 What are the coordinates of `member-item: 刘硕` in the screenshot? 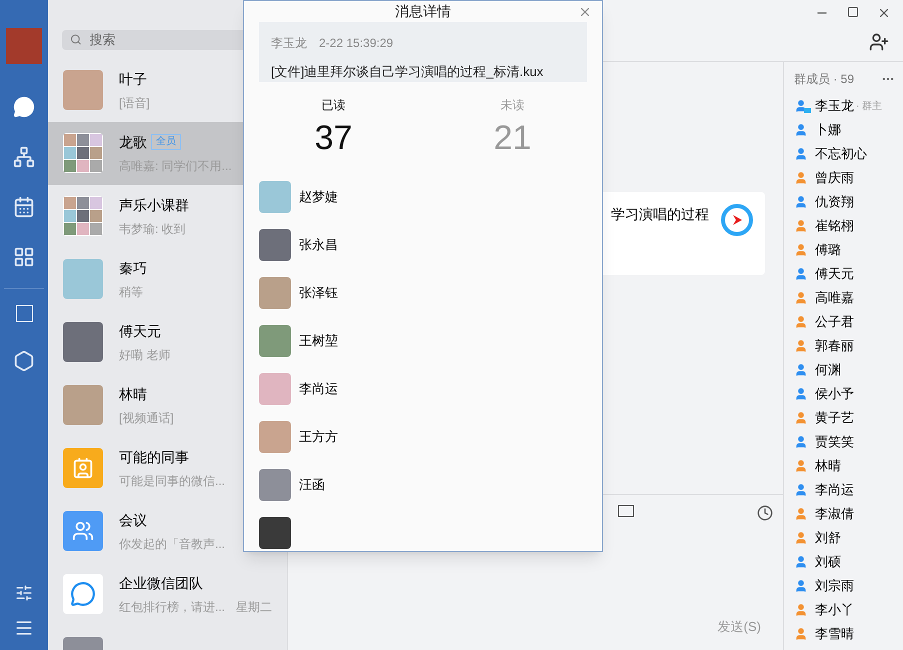 It's located at (844, 562).